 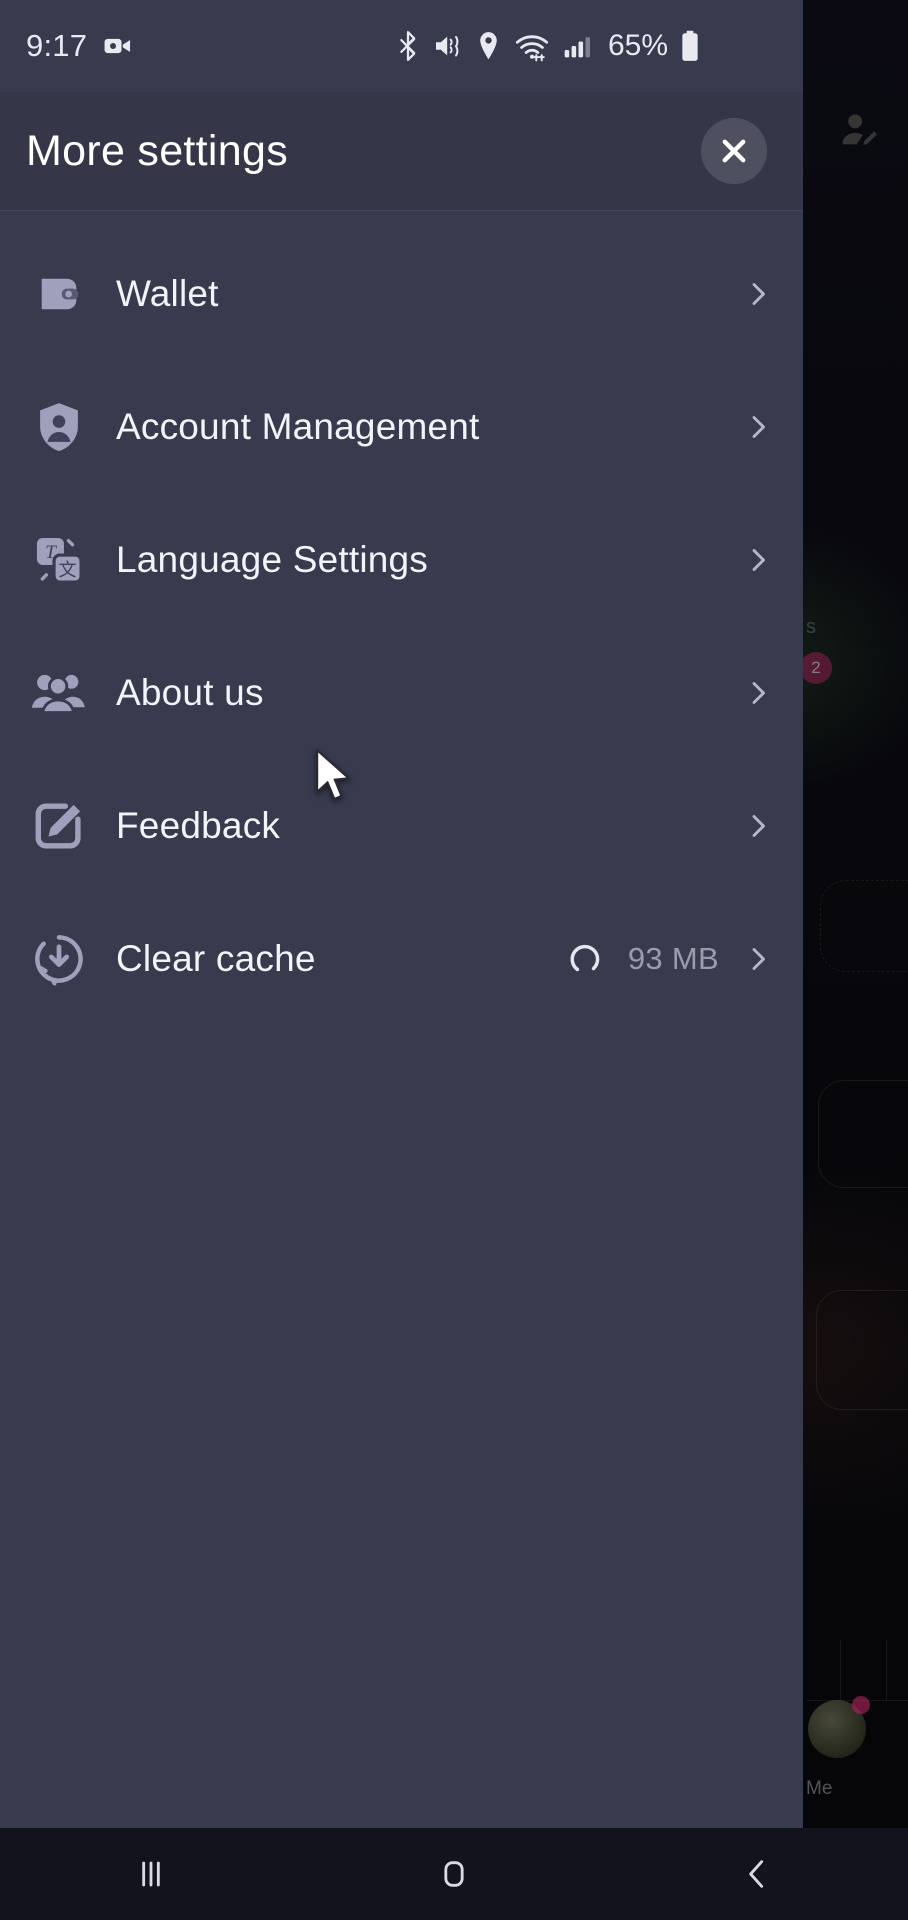 What do you see at coordinates (59, 294) in the screenshot?
I see `wallet-icon` at bounding box center [59, 294].